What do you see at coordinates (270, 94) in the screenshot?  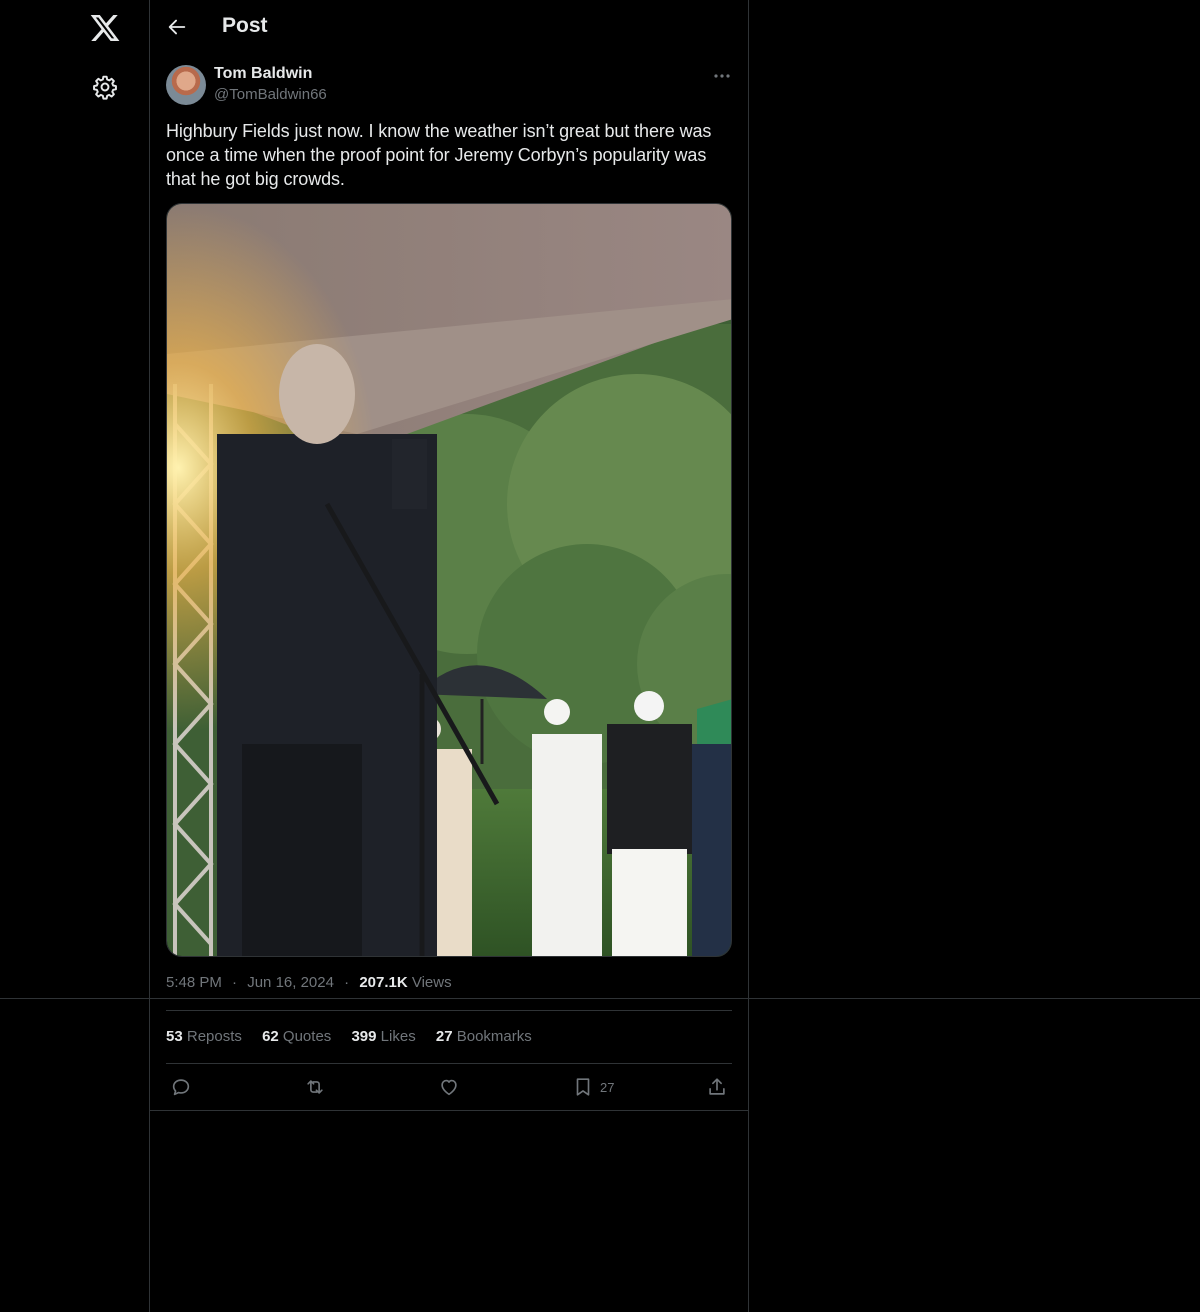 I see `author-handle: @TomBaldwin66` at bounding box center [270, 94].